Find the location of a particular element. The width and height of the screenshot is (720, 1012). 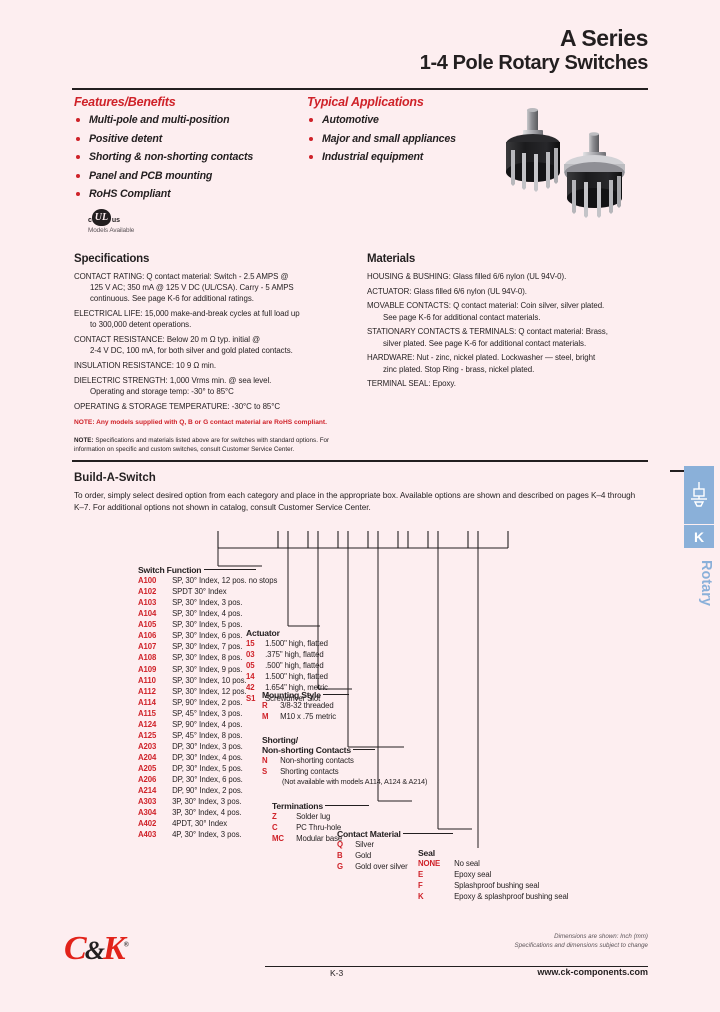

option-row: A304 3P, 30° Index, 4 pos. is located at coordinates (207, 812).